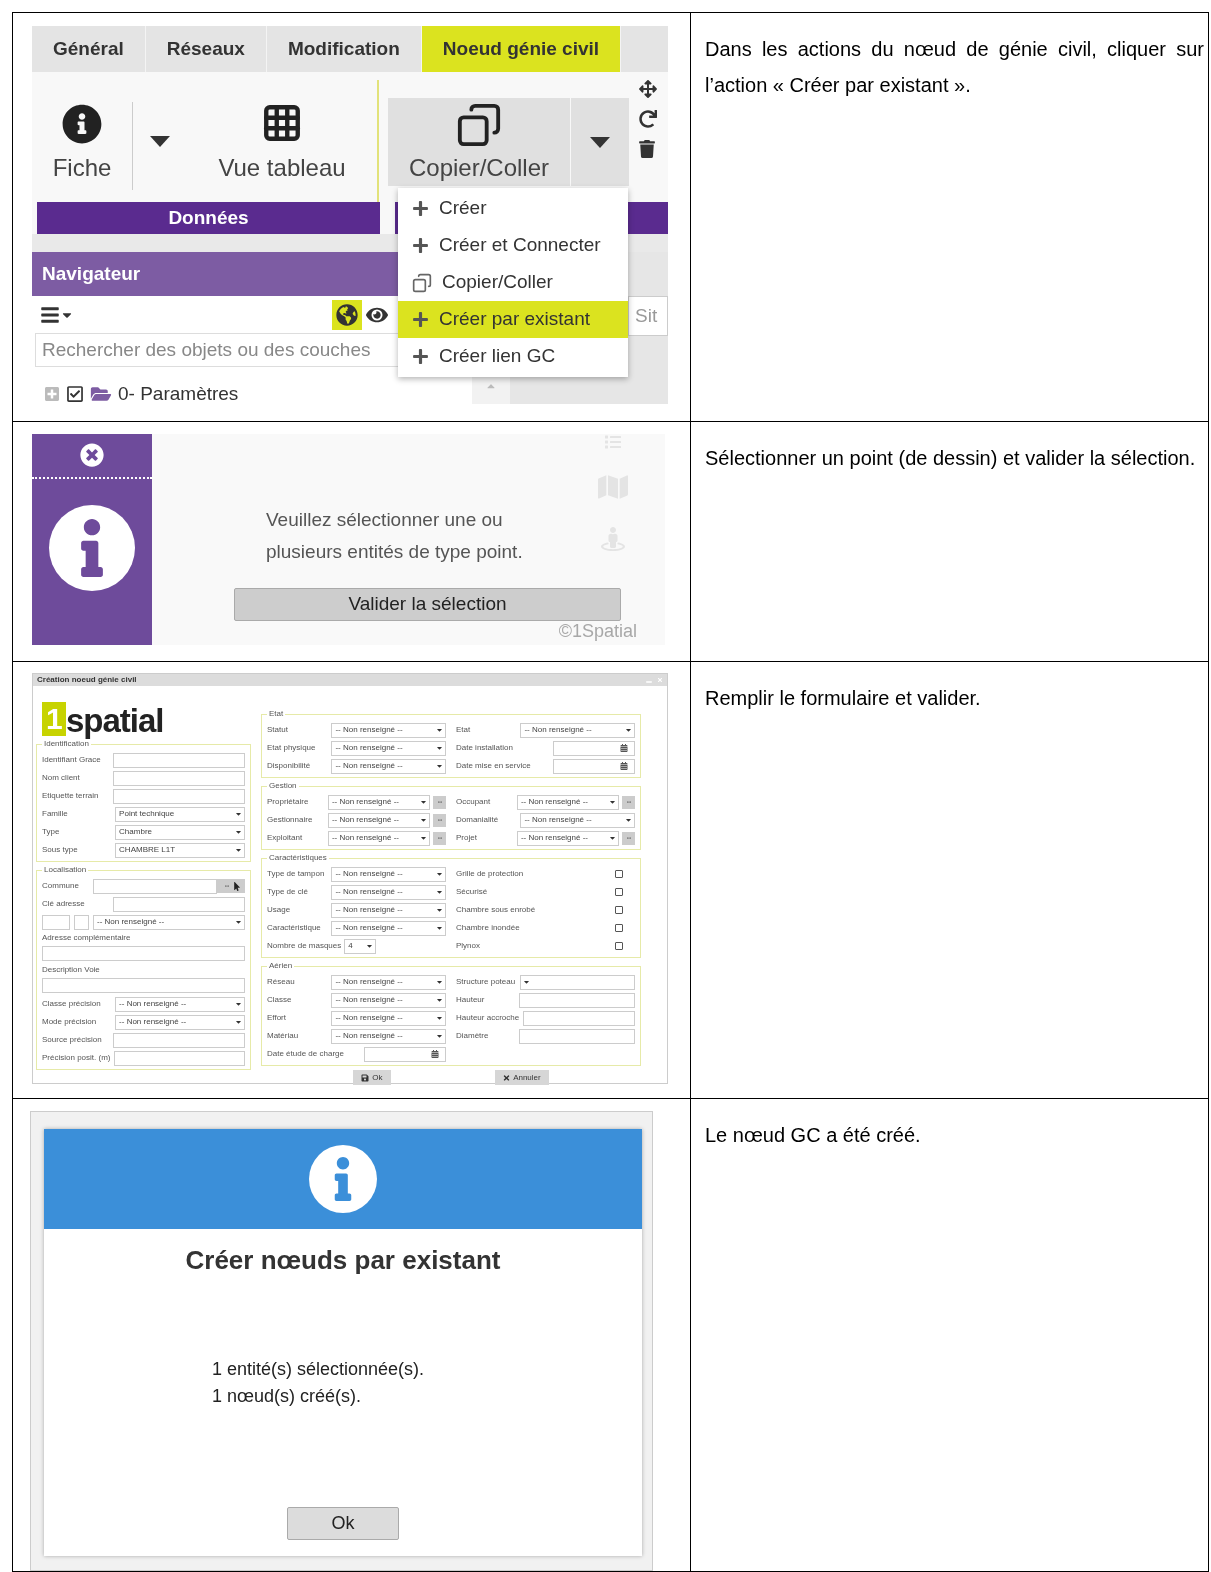 The width and height of the screenshot is (1211, 1572). Describe the element at coordinates (427, 604) in the screenshot. I see `validate-button: Valider la sélection` at that location.